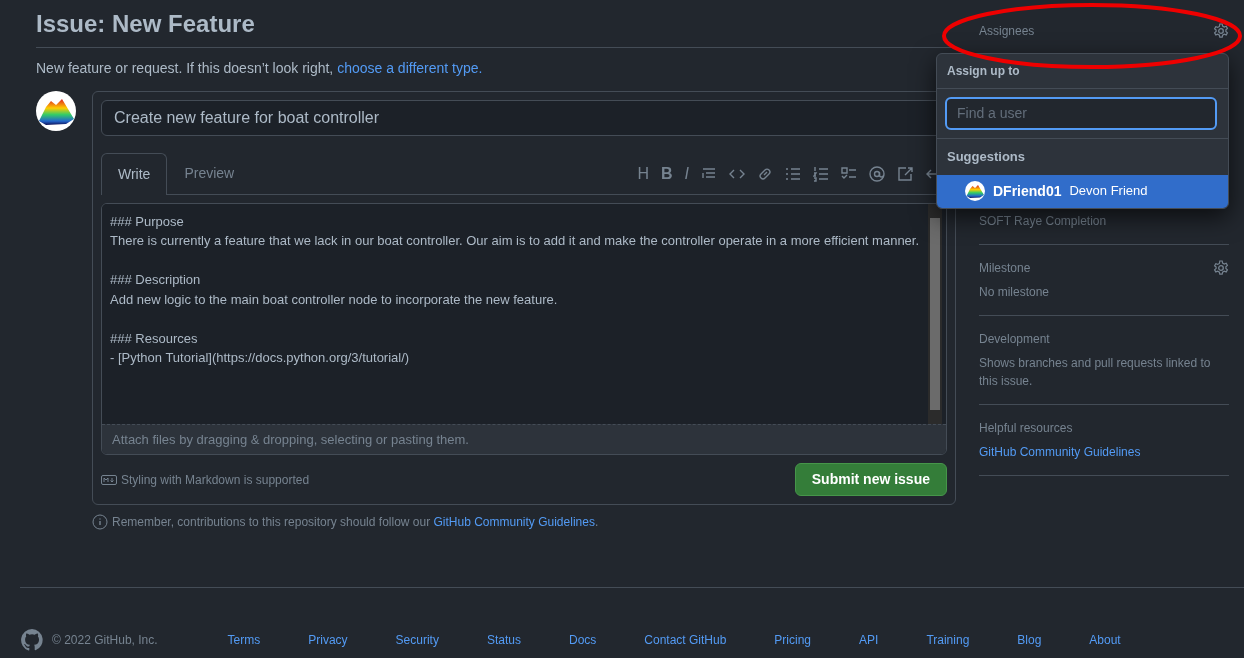 This screenshot has width=1244, height=658. Describe the element at coordinates (1081, 113) in the screenshot. I see `user-search-field: Find a user` at that location.